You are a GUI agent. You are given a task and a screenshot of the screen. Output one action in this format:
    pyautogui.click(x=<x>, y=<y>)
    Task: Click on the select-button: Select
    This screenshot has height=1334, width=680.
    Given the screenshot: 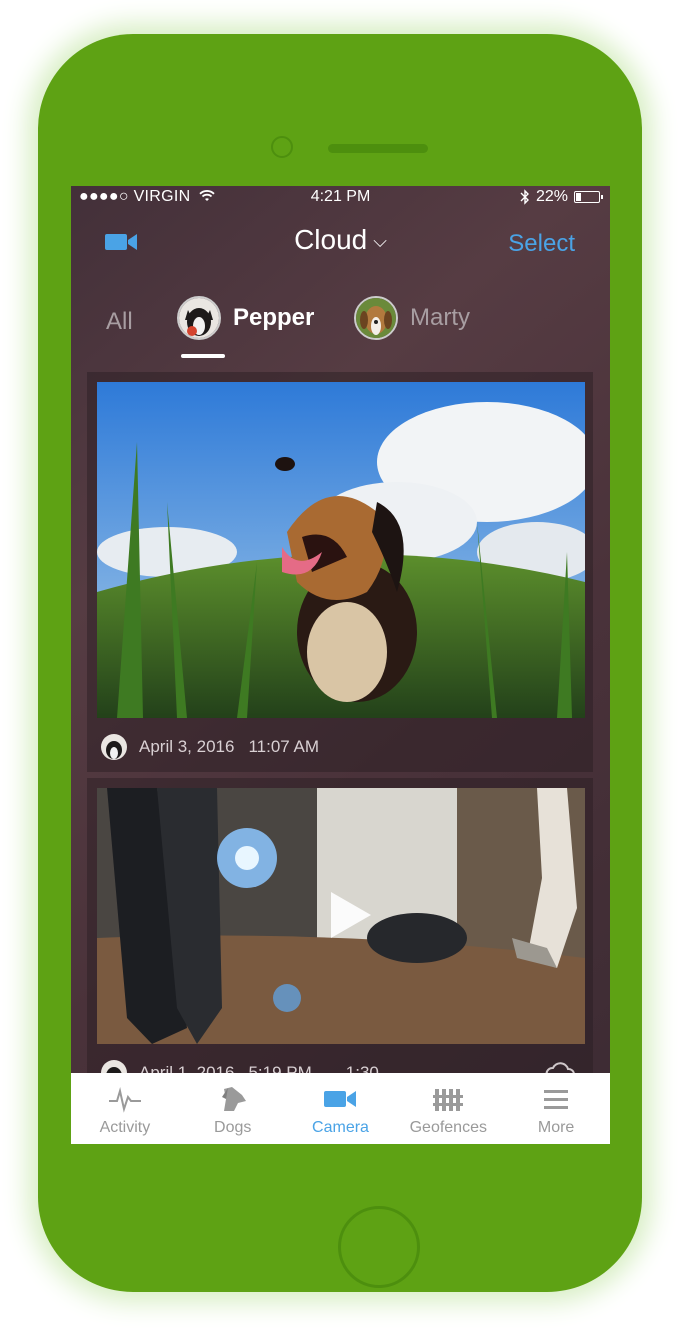 What is the action you would take?
    pyautogui.click(x=541, y=244)
    